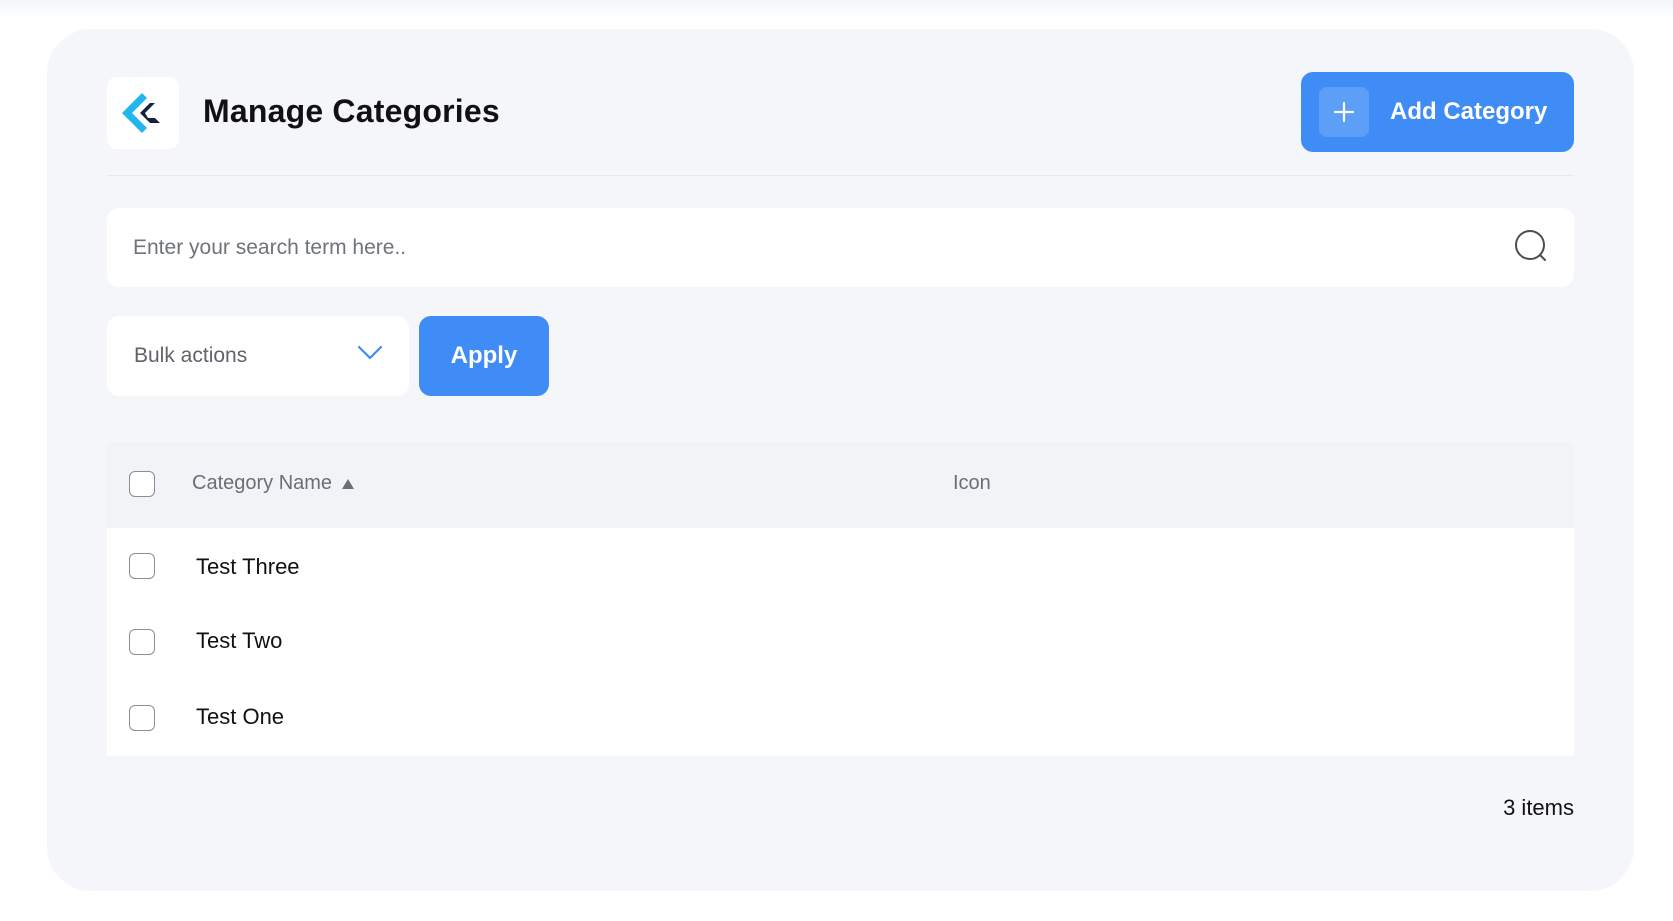 The width and height of the screenshot is (1673, 921). I want to click on plus-icon, so click(1344, 112).